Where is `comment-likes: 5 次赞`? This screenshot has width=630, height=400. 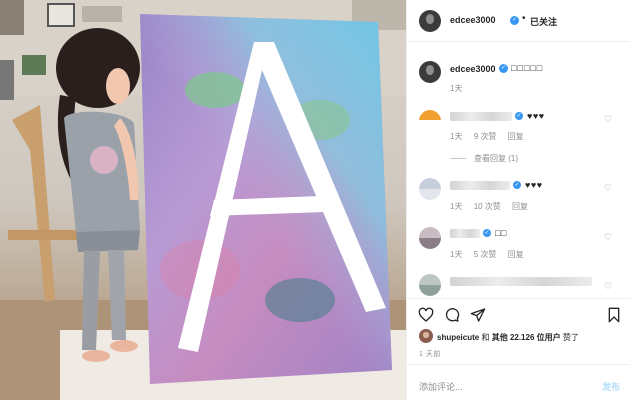
comment-likes: 5 次赞 is located at coordinates (485, 254).